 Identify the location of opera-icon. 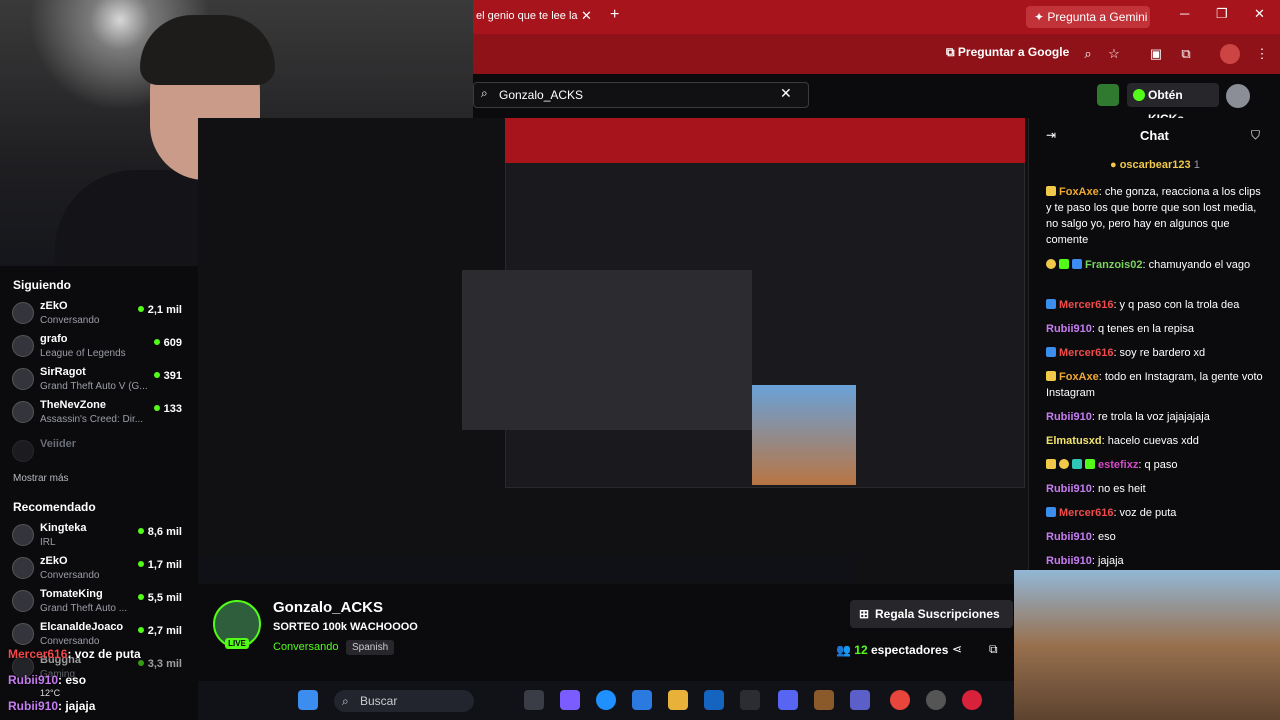
(972, 700).